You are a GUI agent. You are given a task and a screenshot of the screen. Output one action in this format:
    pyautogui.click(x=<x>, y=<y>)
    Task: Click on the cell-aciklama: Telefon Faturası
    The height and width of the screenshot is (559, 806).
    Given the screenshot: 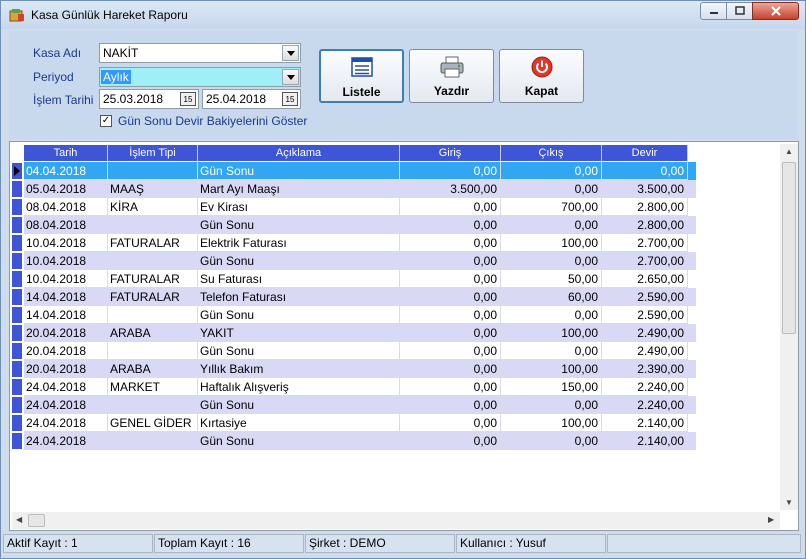 What is the action you would take?
    pyautogui.click(x=299, y=297)
    